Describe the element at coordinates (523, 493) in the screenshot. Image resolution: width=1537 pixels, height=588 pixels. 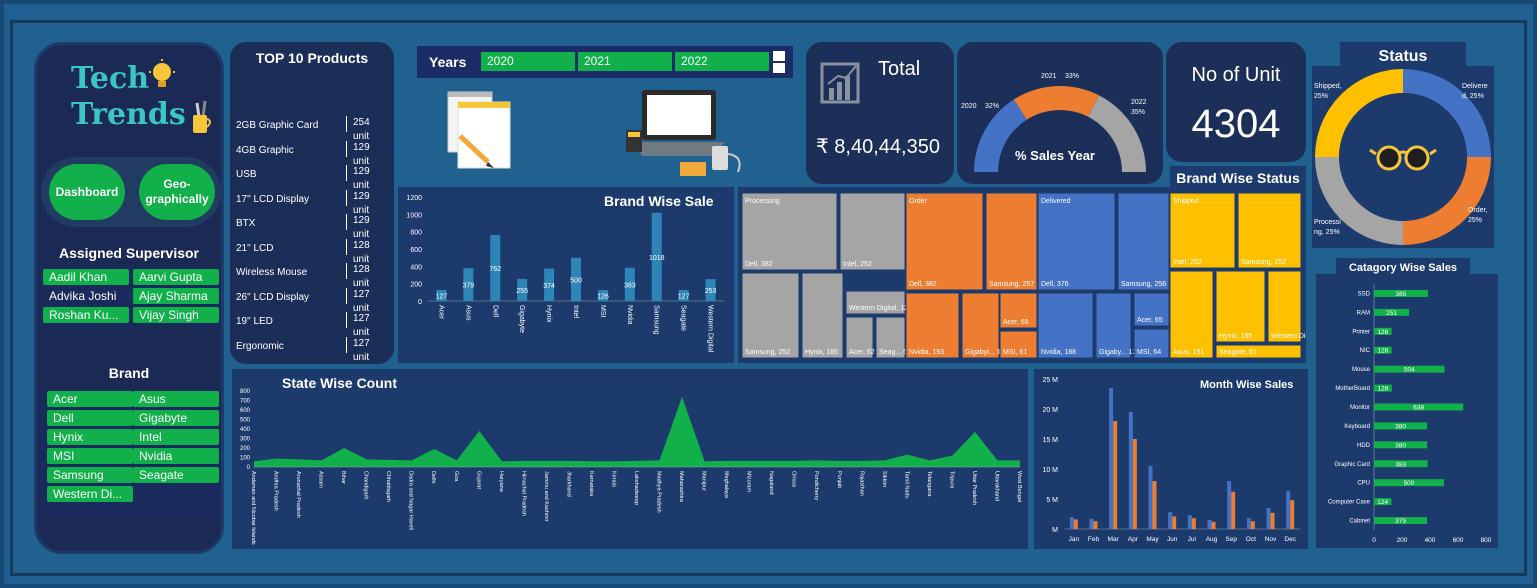
I see `x-tick-label: Himachal Pradesh` at that location.